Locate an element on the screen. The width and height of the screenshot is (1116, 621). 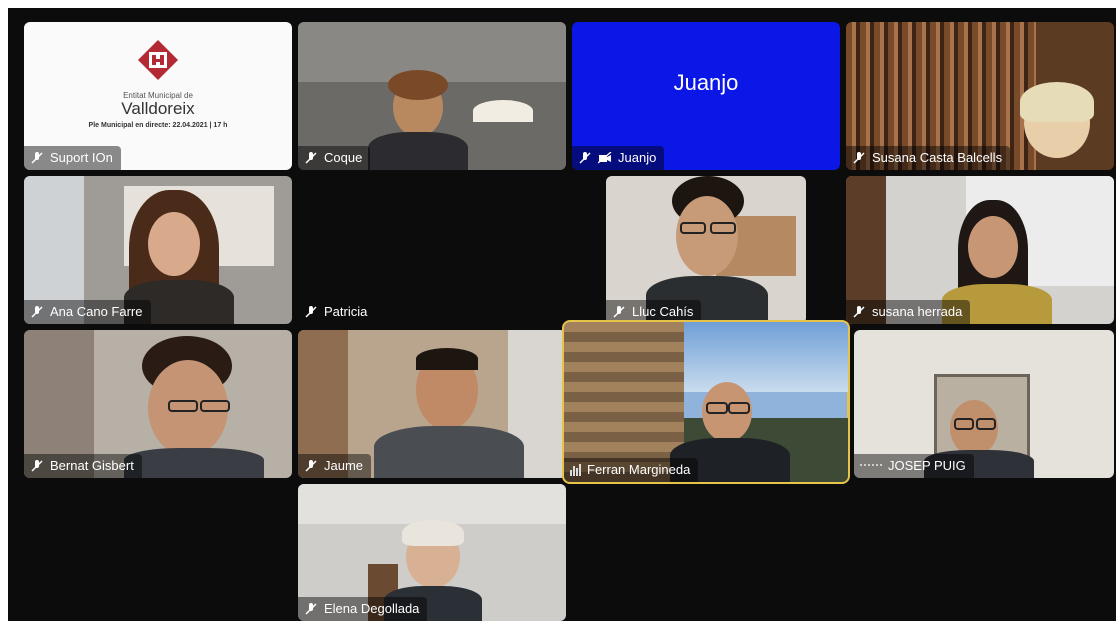
participant-name: JOSEP PUIG is located at coordinates (927, 465).